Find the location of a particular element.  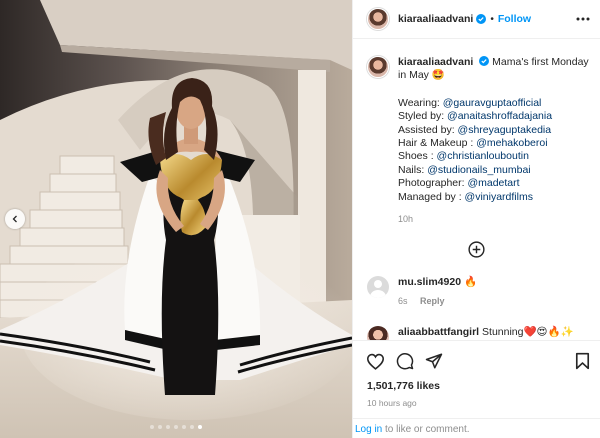

comment-username: aliaabbattfangirl is located at coordinates (438, 332).